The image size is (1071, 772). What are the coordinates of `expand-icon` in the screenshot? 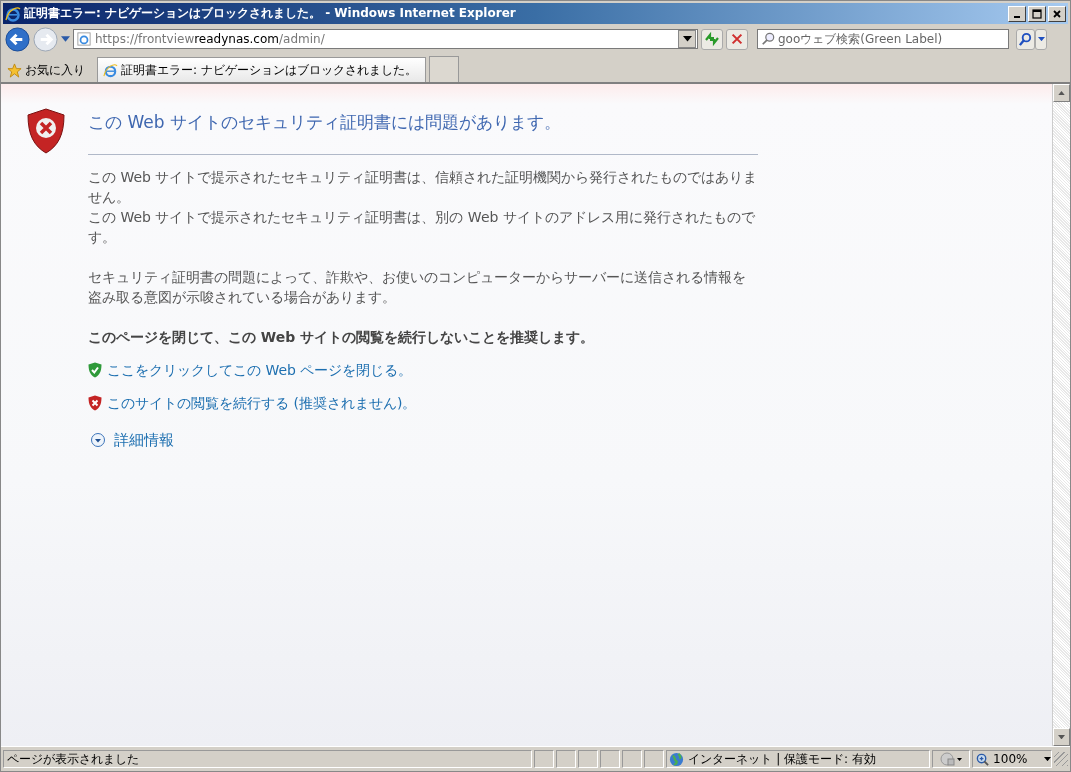 It's located at (98, 440).